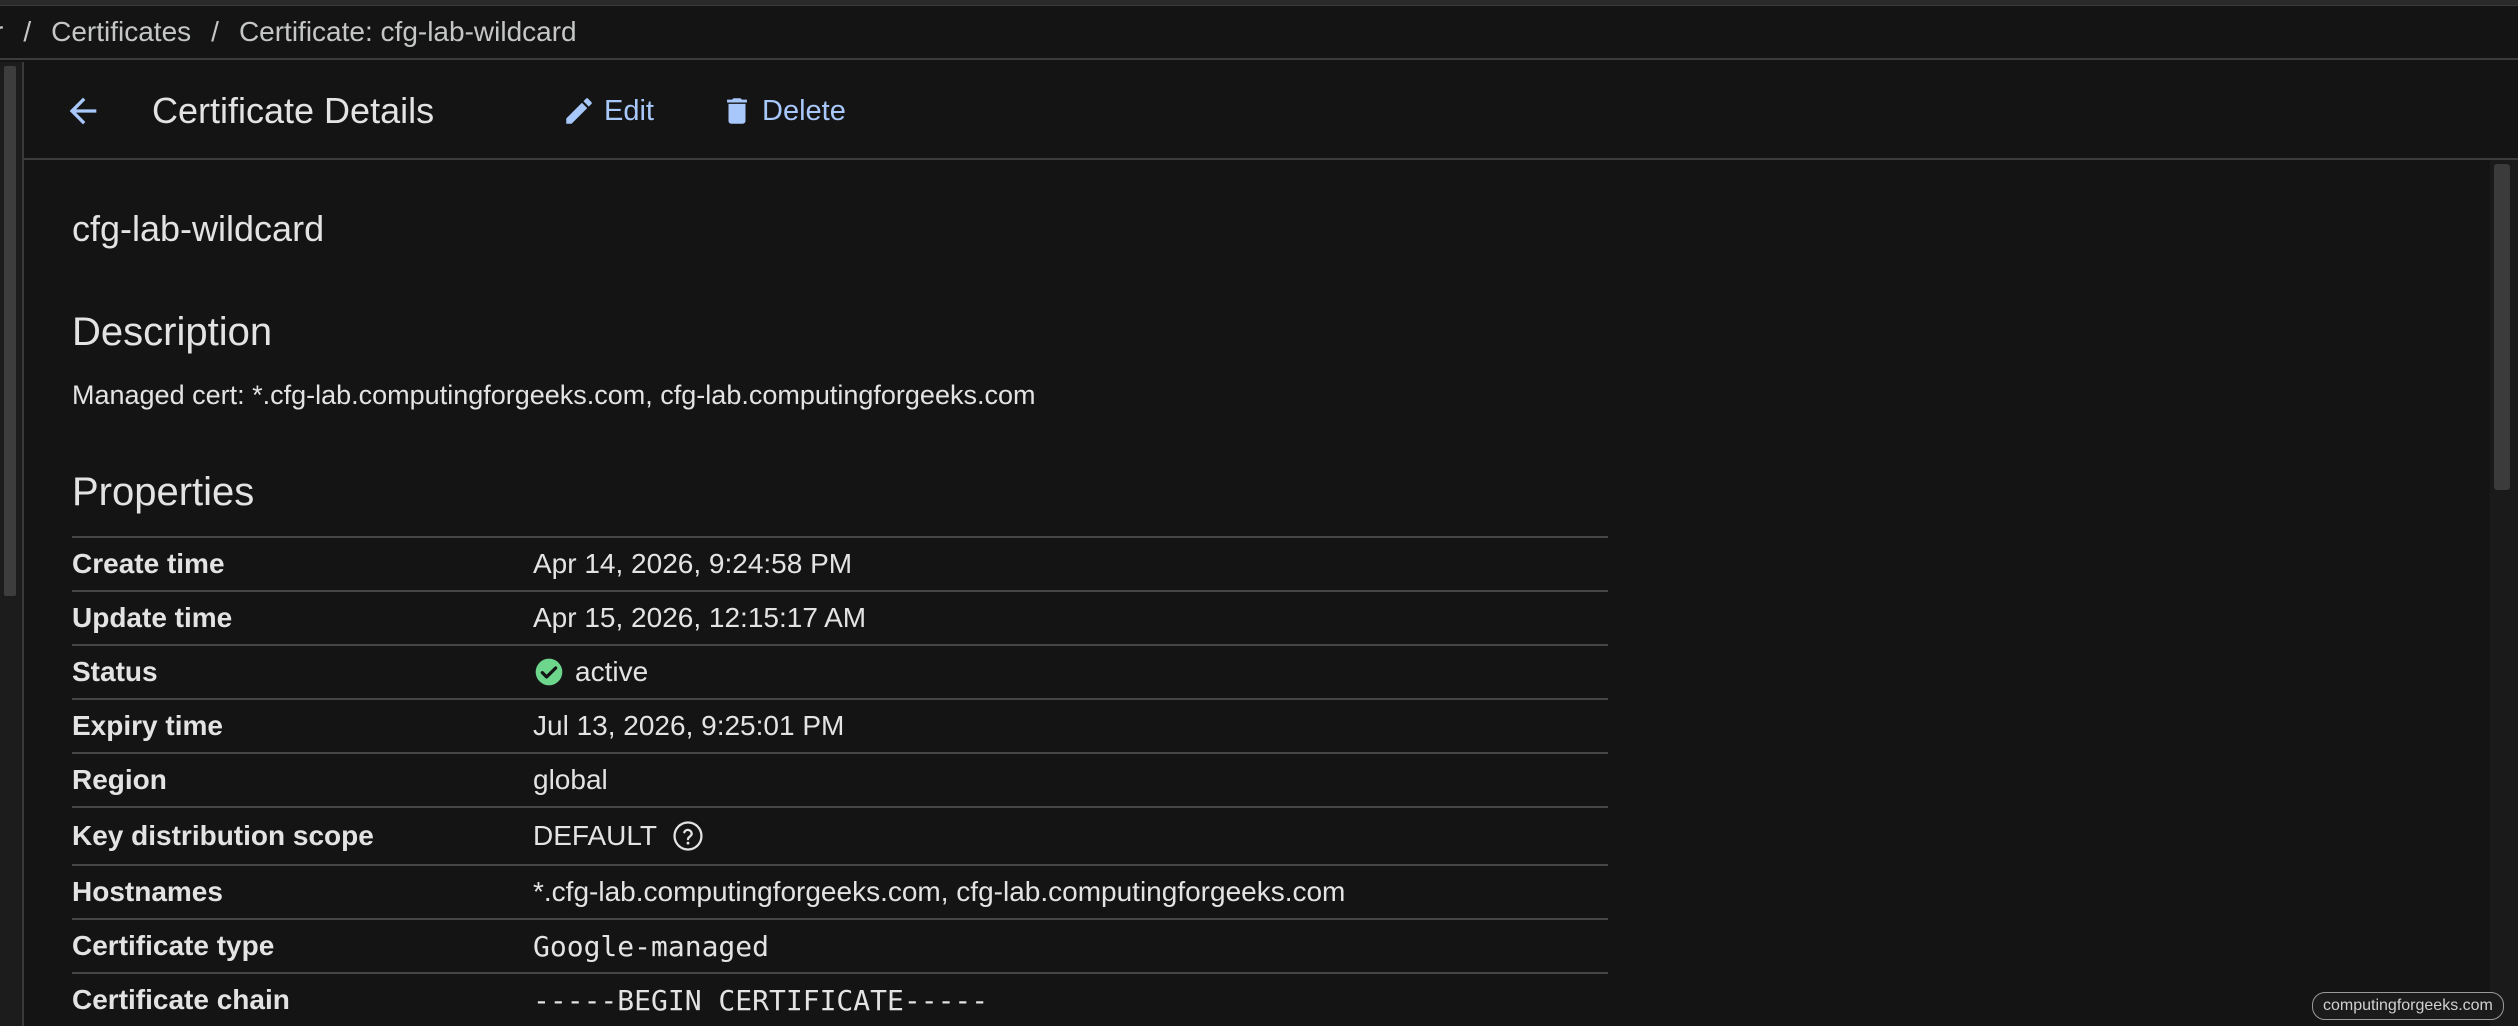 The image size is (2518, 1026). What do you see at coordinates (147, 725) in the screenshot?
I see `property-key: Expiry time` at bounding box center [147, 725].